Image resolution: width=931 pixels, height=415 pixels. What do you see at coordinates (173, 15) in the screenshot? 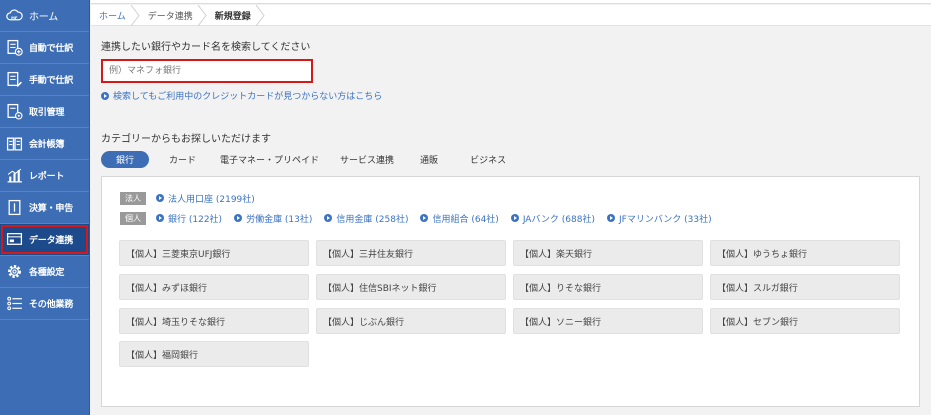
I see `breadcrumb-data-link: データ連携` at bounding box center [173, 15].